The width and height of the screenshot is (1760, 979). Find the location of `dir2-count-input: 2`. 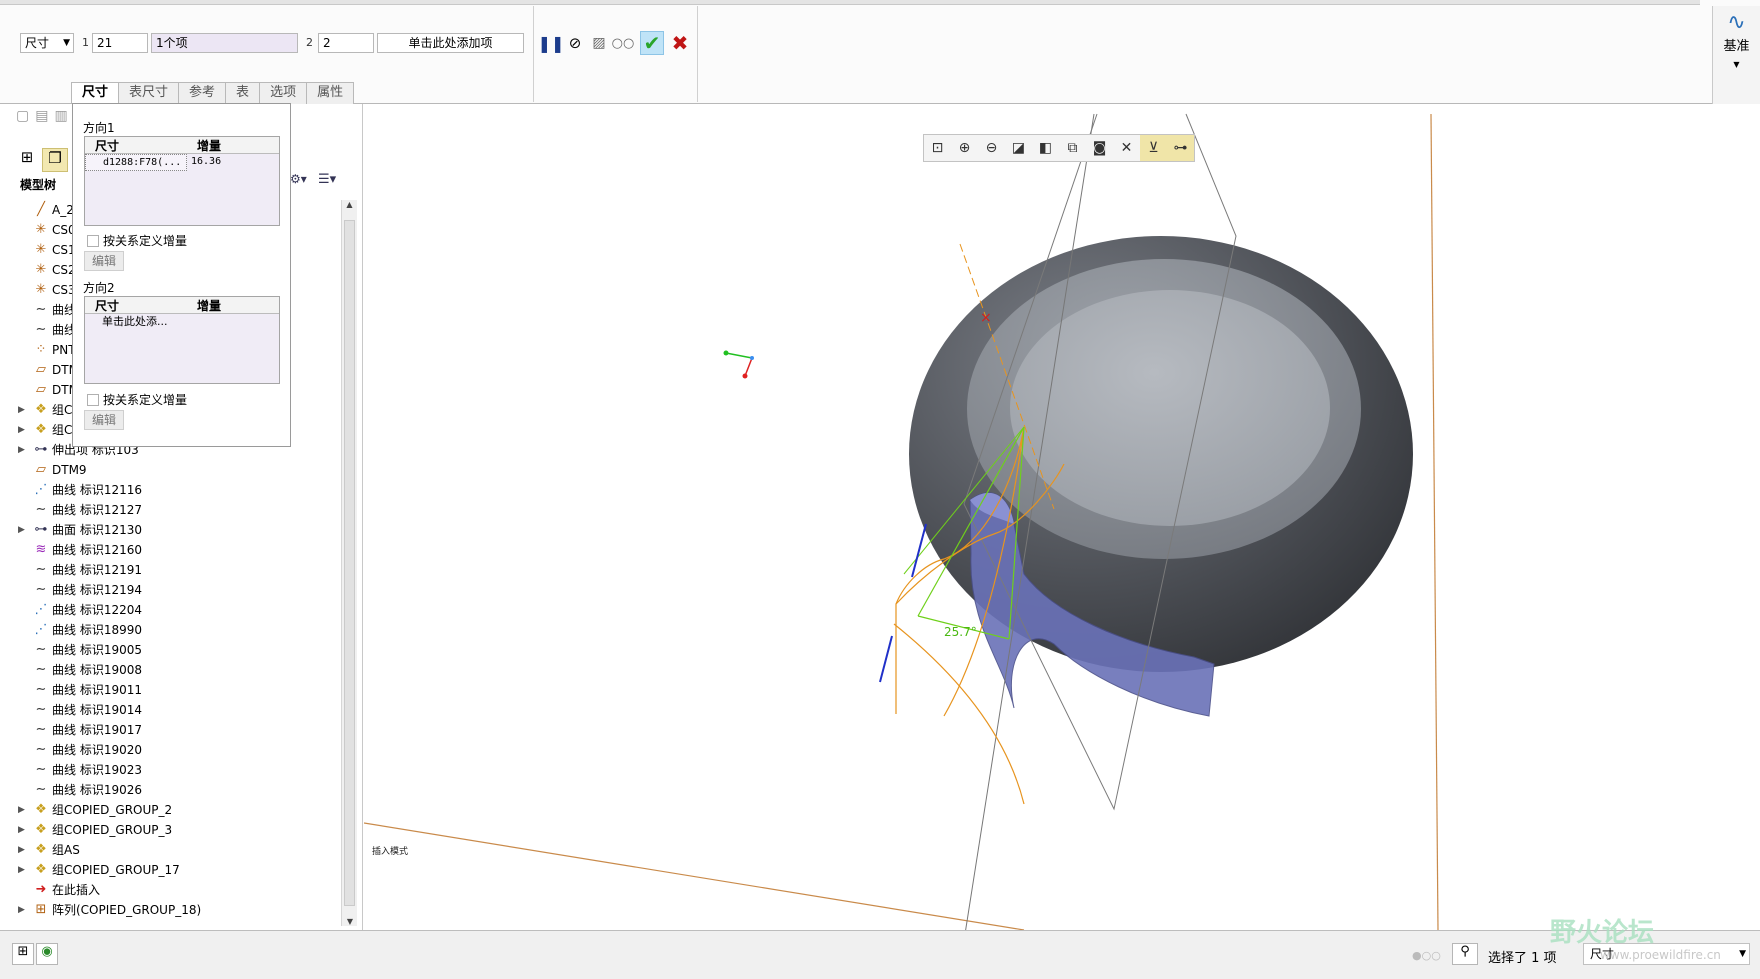

dir2-count-input: 2 is located at coordinates (346, 43).